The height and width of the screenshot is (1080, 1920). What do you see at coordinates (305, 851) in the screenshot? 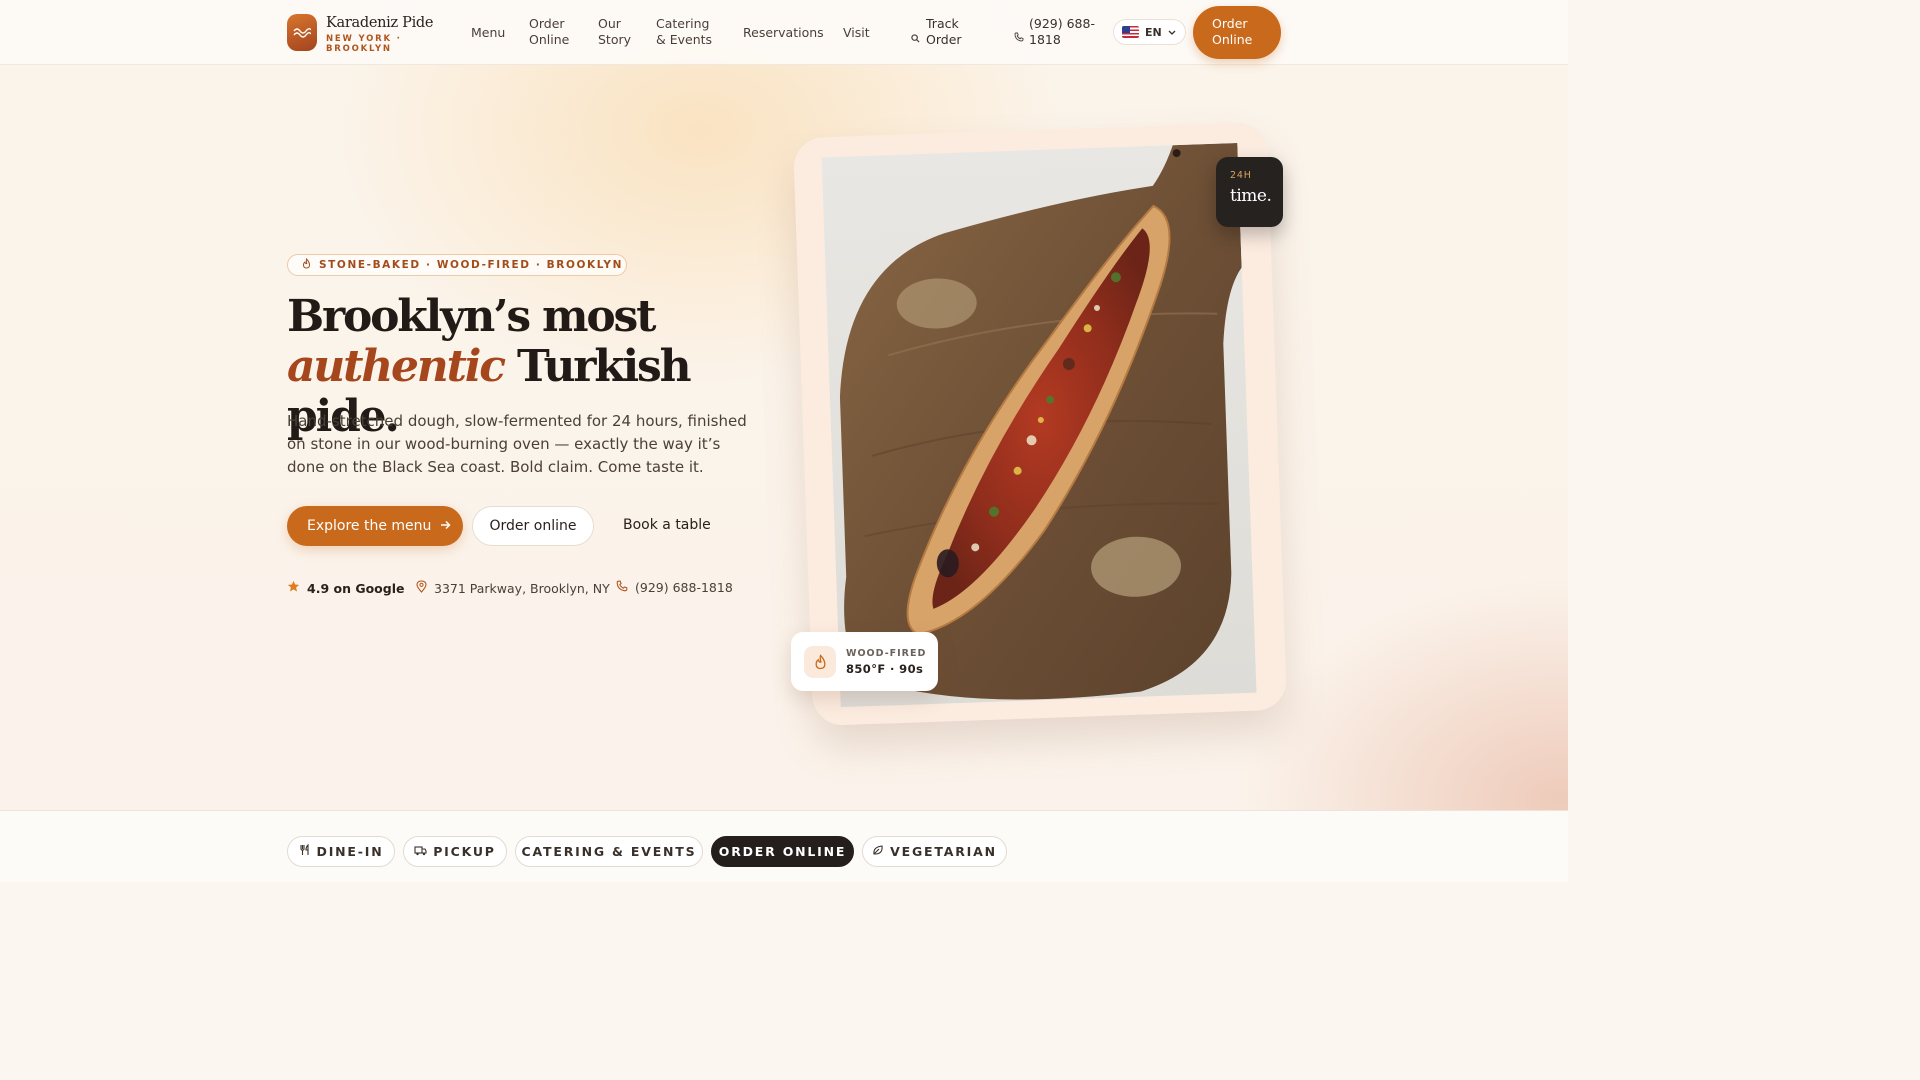
I see `utensils-icon` at bounding box center [305, 851].